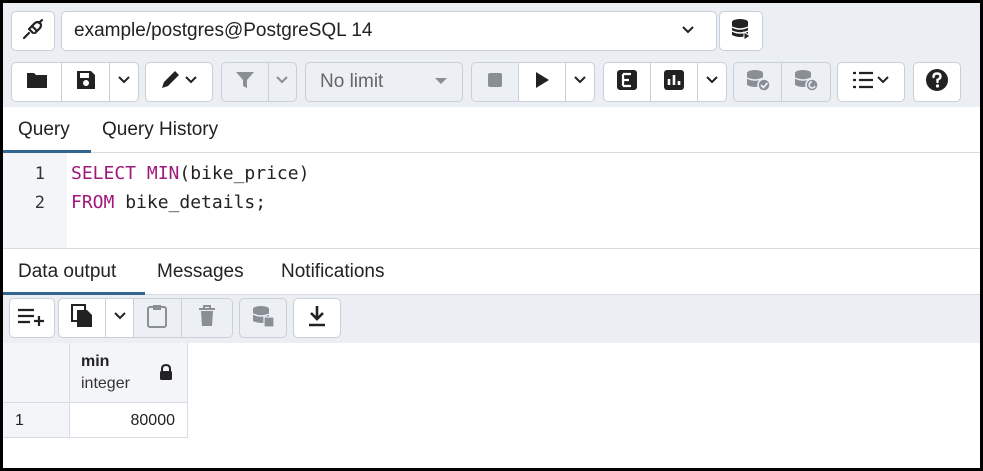  I want to click on db-undo-icon, so click(806, 82).